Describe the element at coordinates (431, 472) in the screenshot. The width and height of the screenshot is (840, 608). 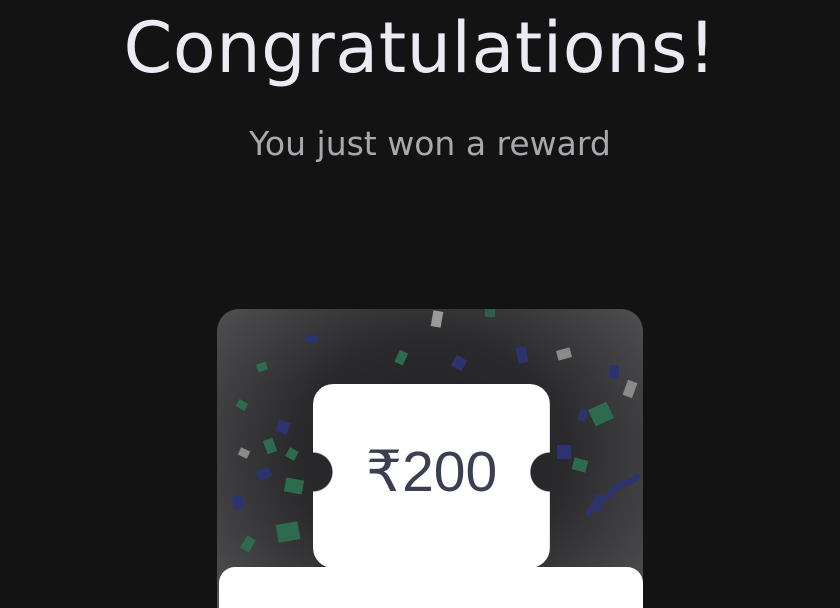
I see `reward-amount: ₹200` at that location.